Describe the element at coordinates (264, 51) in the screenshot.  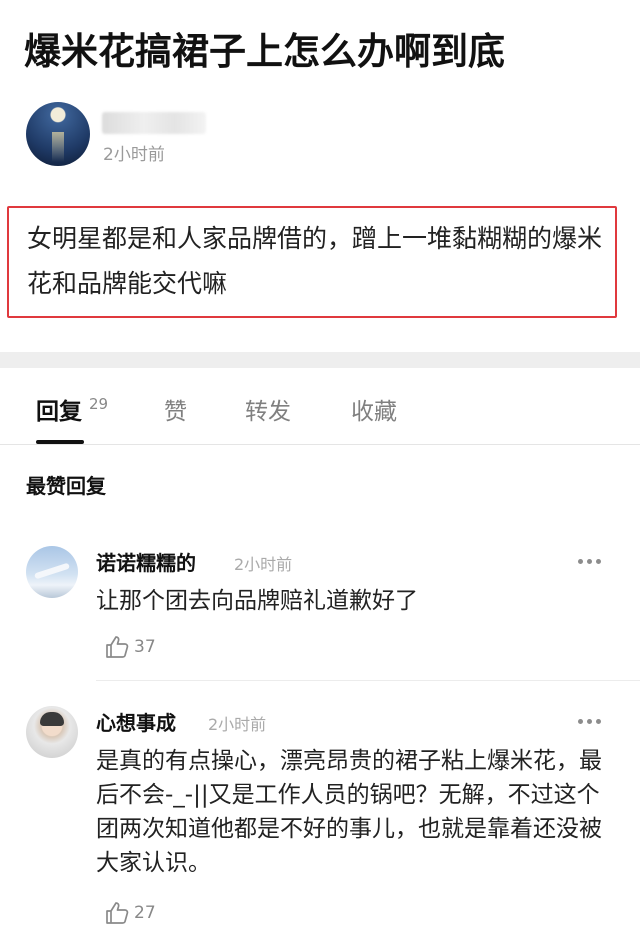
I see `post-title: 爆米花搞裙子上怎么办啊到底` at that location.